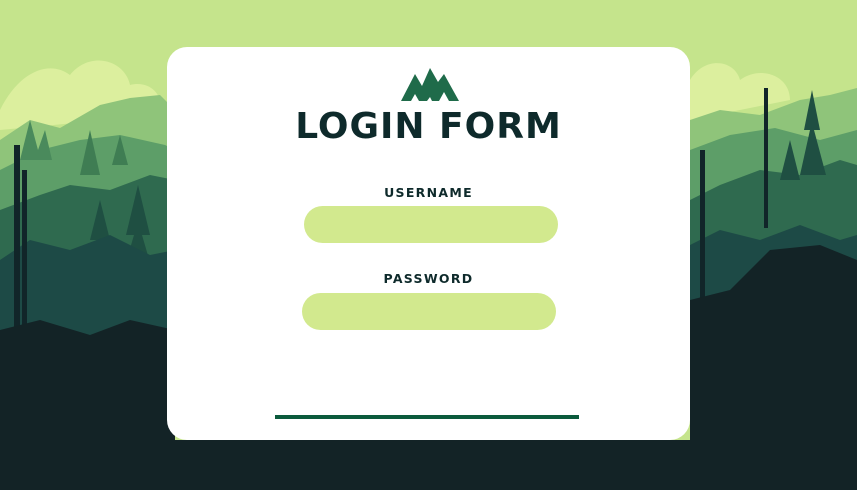 The width and height of the screenshot is (857, 490). What do you see at coordinates (430, 84) in the screenshot?
I see `mountain-logo-icon` at bounding box center [430, 84].